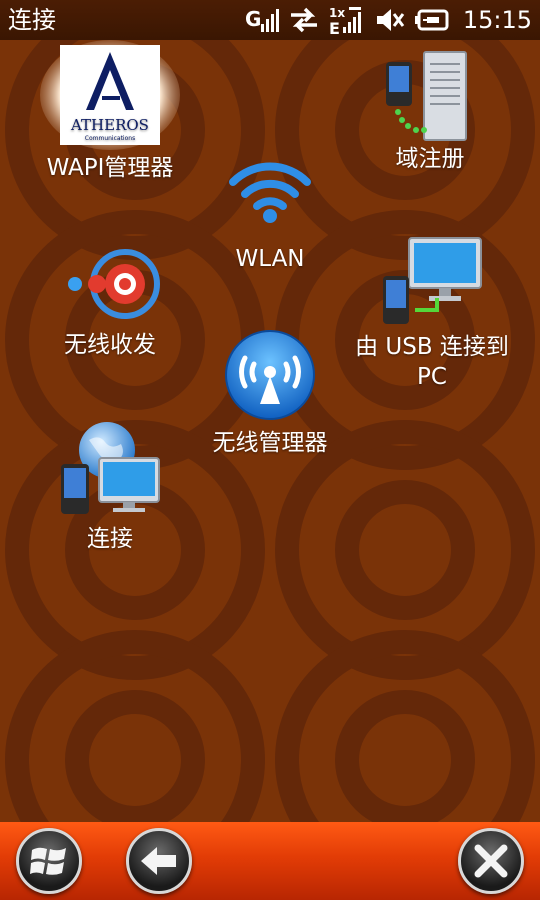 This screenshot has width=540, height=900. Describe the element at coordinates (110, 468) in the screenshot. I see `connections-icon` at that location.